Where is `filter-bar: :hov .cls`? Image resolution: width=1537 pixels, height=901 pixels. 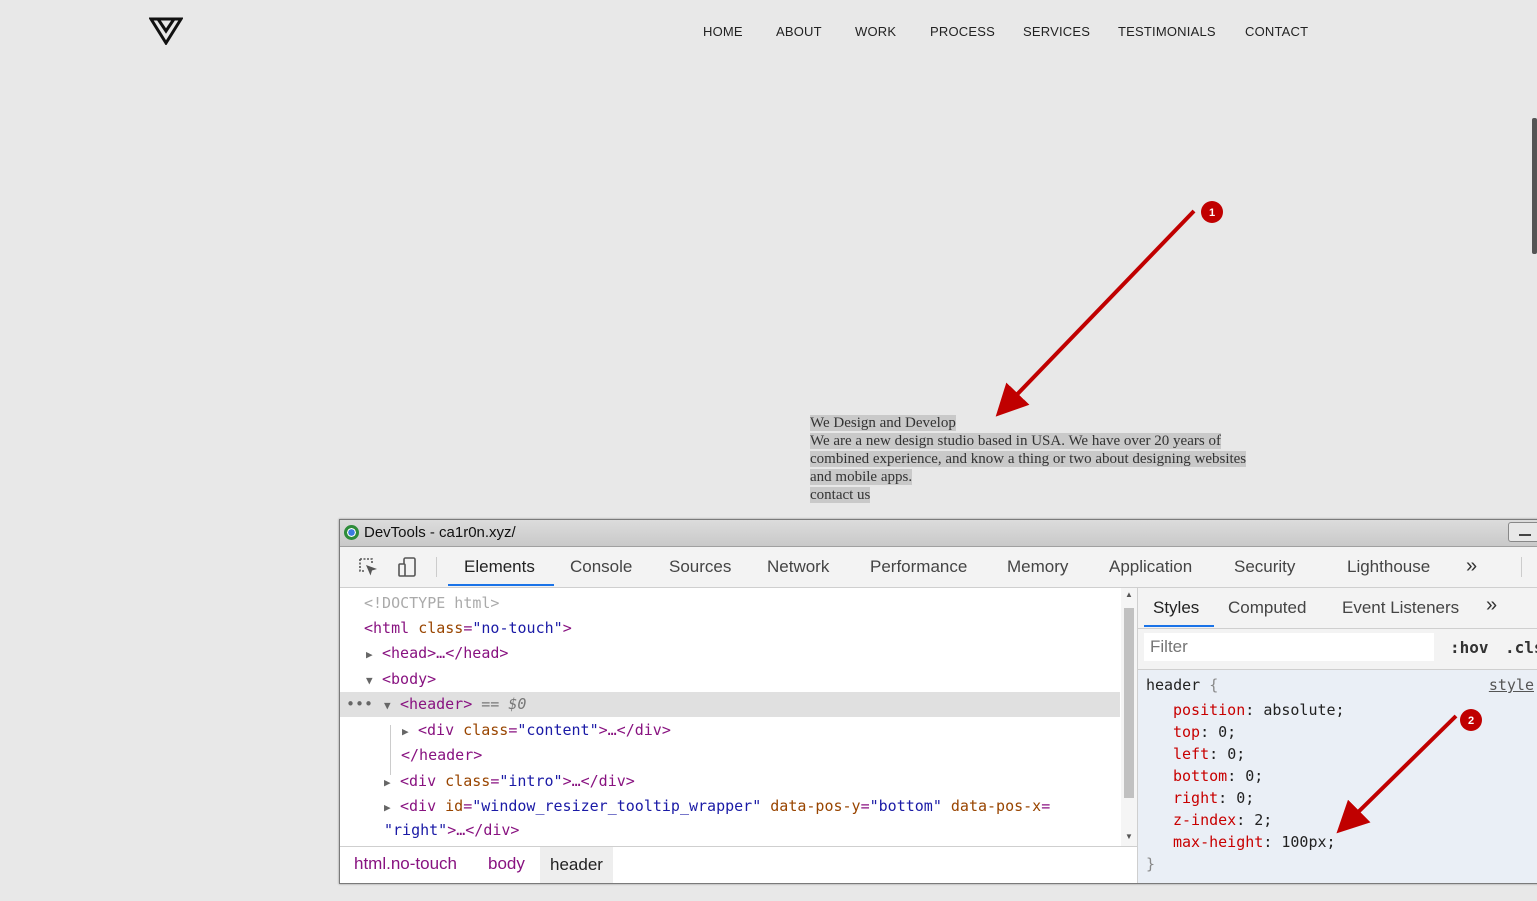
filter-bar: :hov .cls is located at coordinates (1337, 649).